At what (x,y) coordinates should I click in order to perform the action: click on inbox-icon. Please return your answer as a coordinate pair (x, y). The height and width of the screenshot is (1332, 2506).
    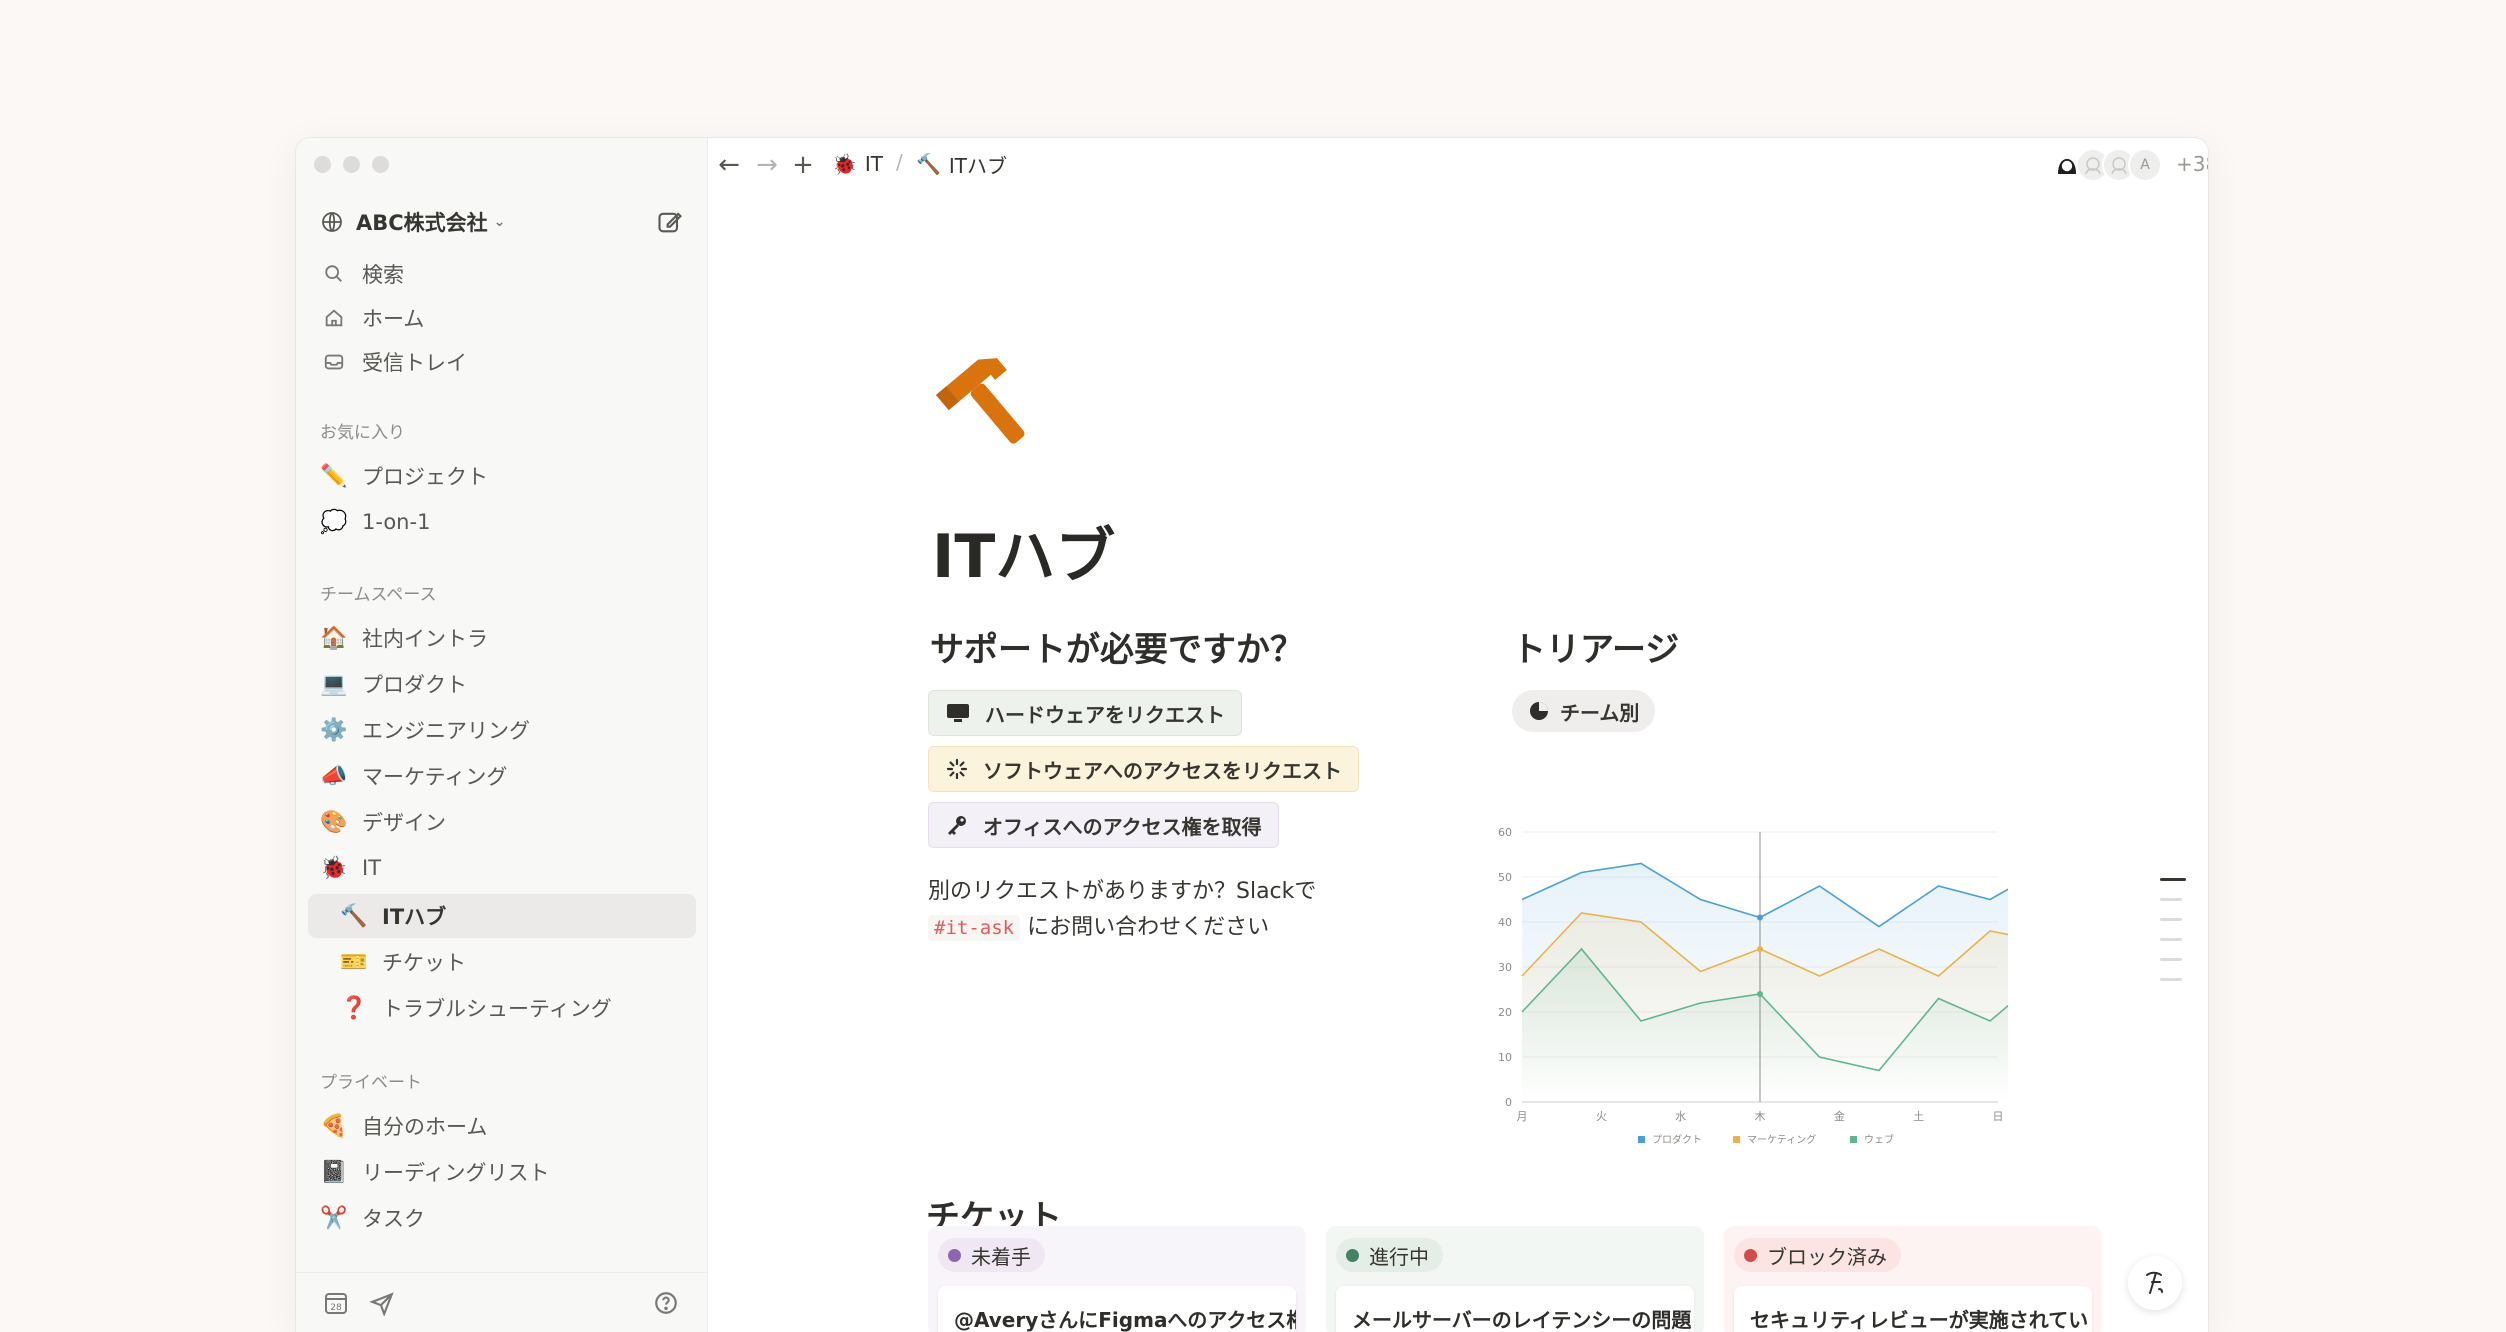
    Looking at the image, I should click on (334, 362).